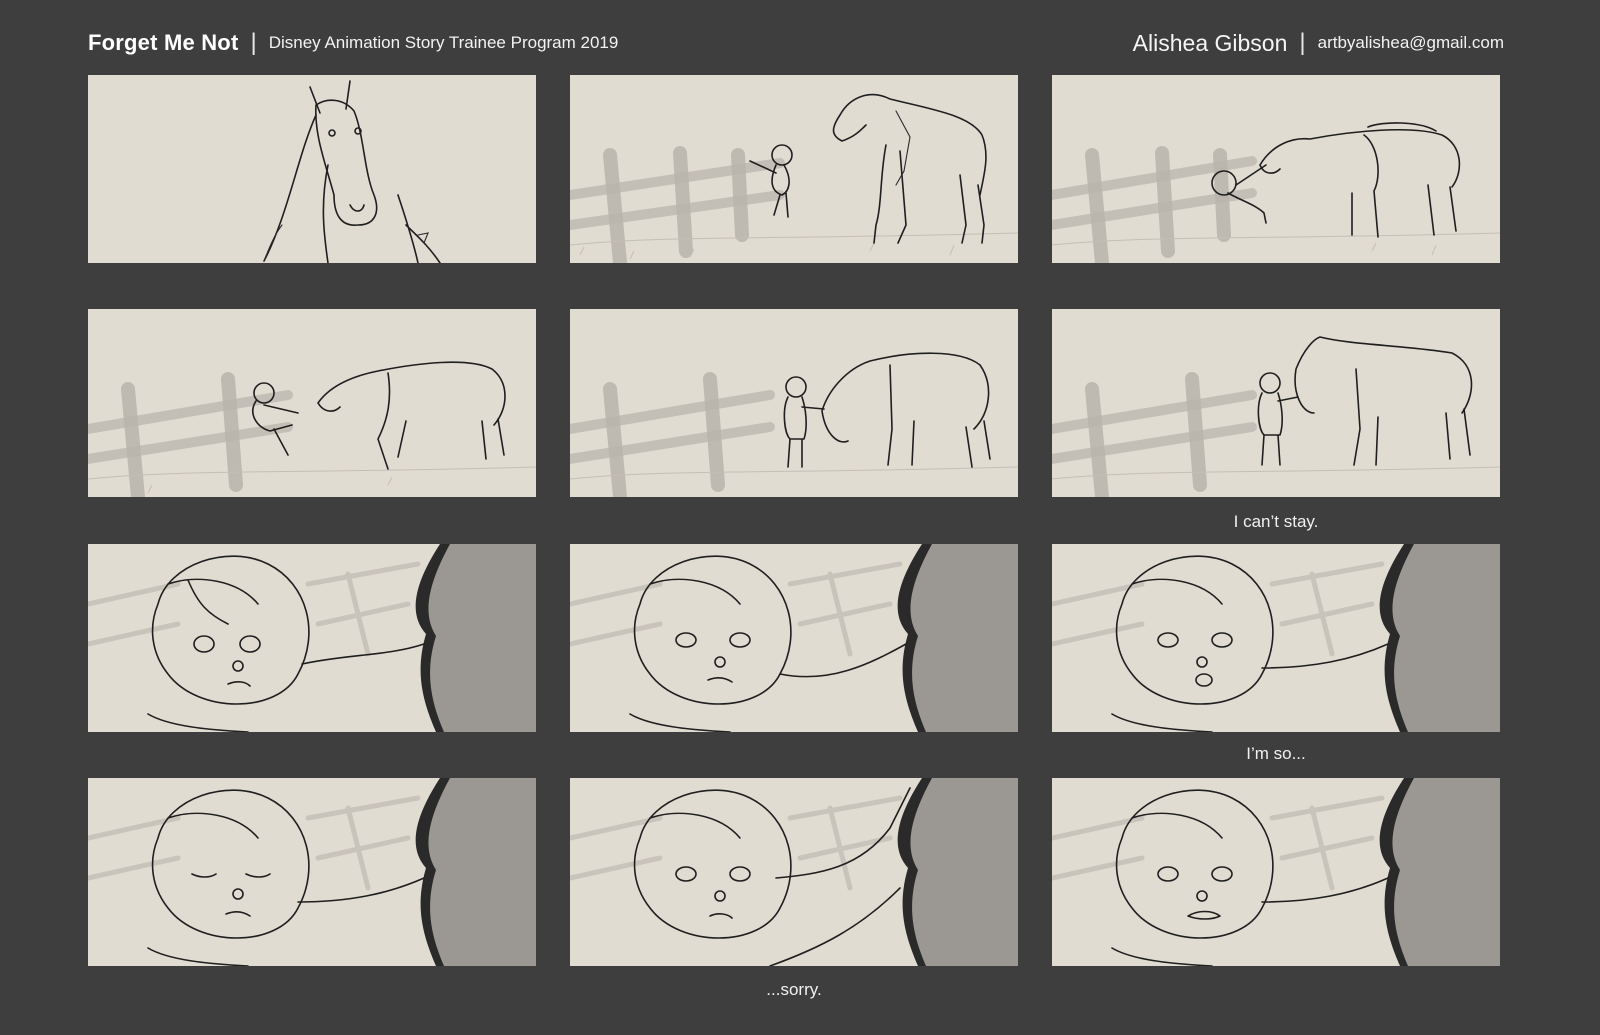 Image resolution: width=1600 pixels, height=1035 pixels. I want to click on girl-facing-horse-sketch, so click(1276, 416).